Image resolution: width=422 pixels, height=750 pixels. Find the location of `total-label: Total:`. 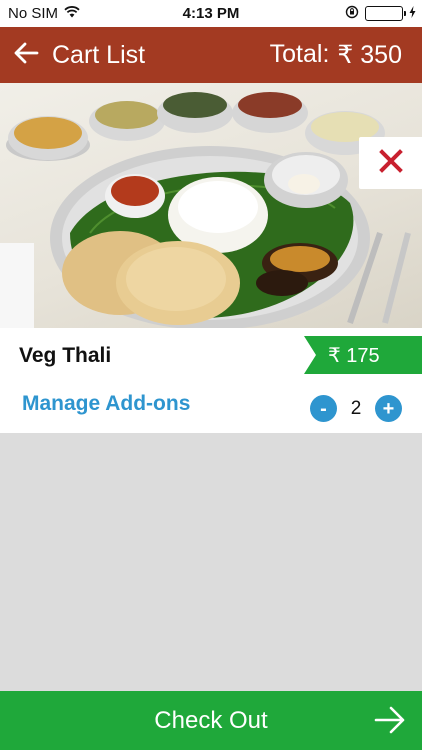

total-label: Total: is located at coordinates (299, 54).